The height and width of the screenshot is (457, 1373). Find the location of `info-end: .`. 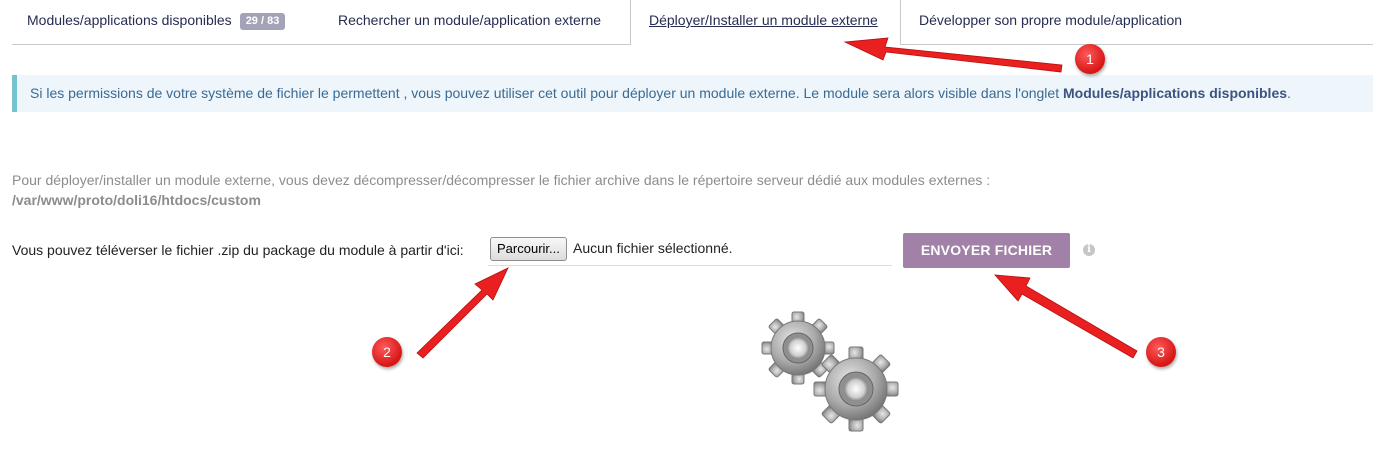

info-end: . is located at coordinates (1289, 93).